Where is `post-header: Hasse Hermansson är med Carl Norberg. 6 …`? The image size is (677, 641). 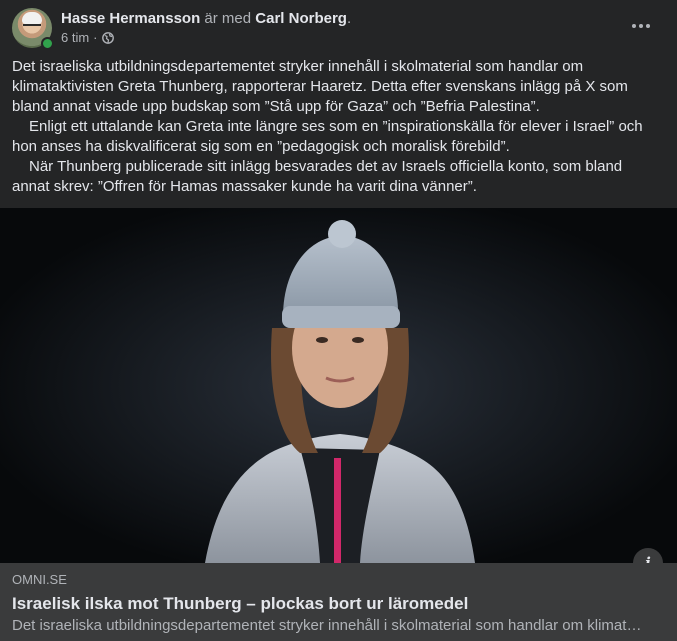 post-header: Hasse Hermansson är med Carl Norberg. 6 … is located at coordinates (338, 29).